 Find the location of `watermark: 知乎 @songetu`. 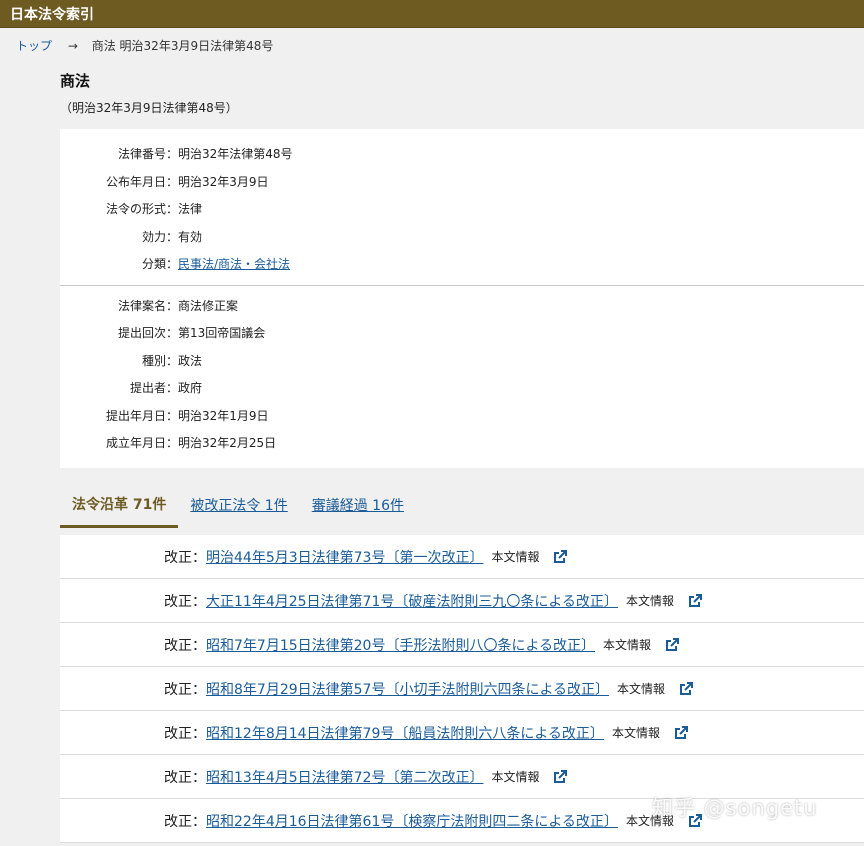

watermark: 知乎 @songetu is located at coordinates (735, 808).